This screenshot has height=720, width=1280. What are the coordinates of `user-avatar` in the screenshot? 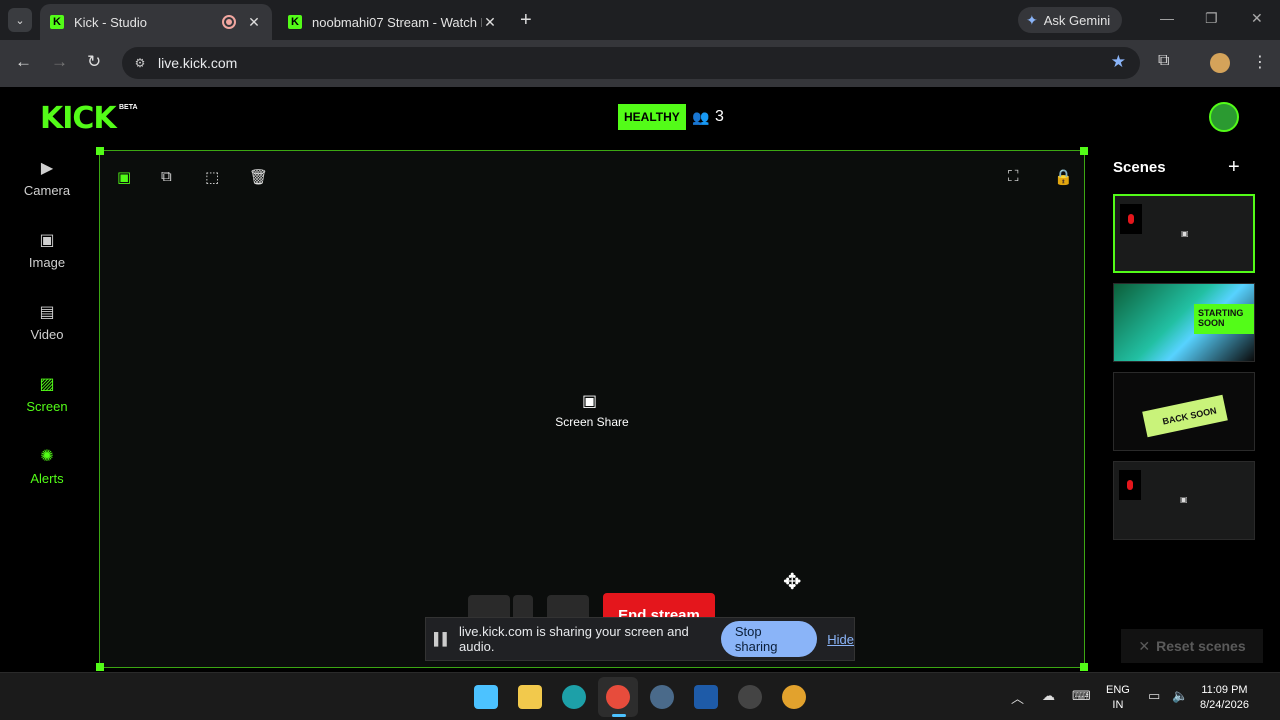 It's located at (1224, 117).